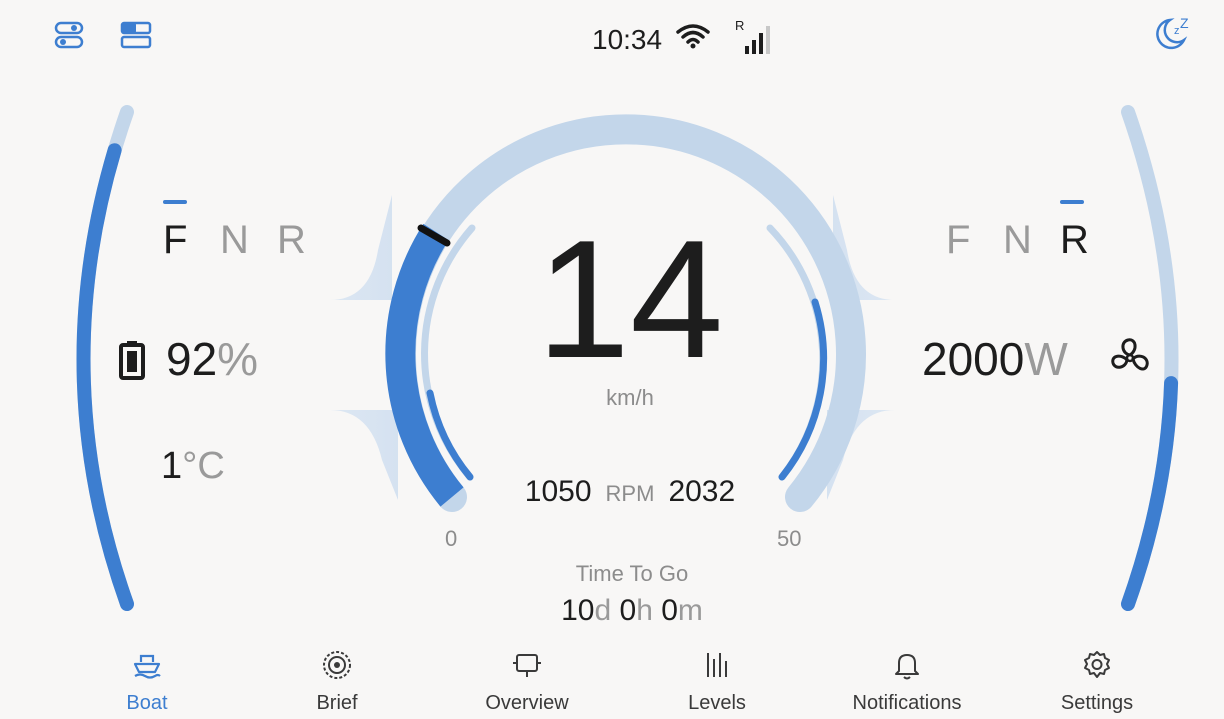  Describe the element at coordinates (973, 359) in the screenshot. I see `power-value: 2000` at that location.